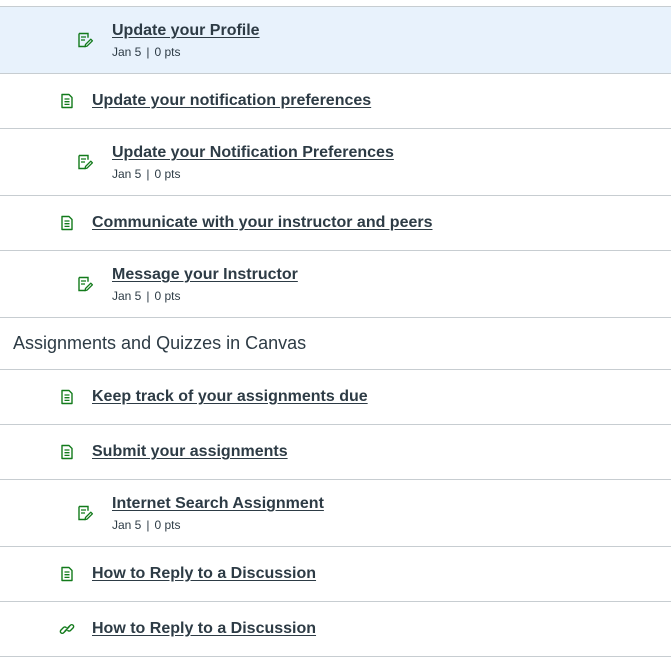  What do you see at coordinates (335, 284) in the screenshot?
I see `module-item-message-instructor: Message your Instructor Jan 5 | 0 pts` at bounding box center [335, 284].